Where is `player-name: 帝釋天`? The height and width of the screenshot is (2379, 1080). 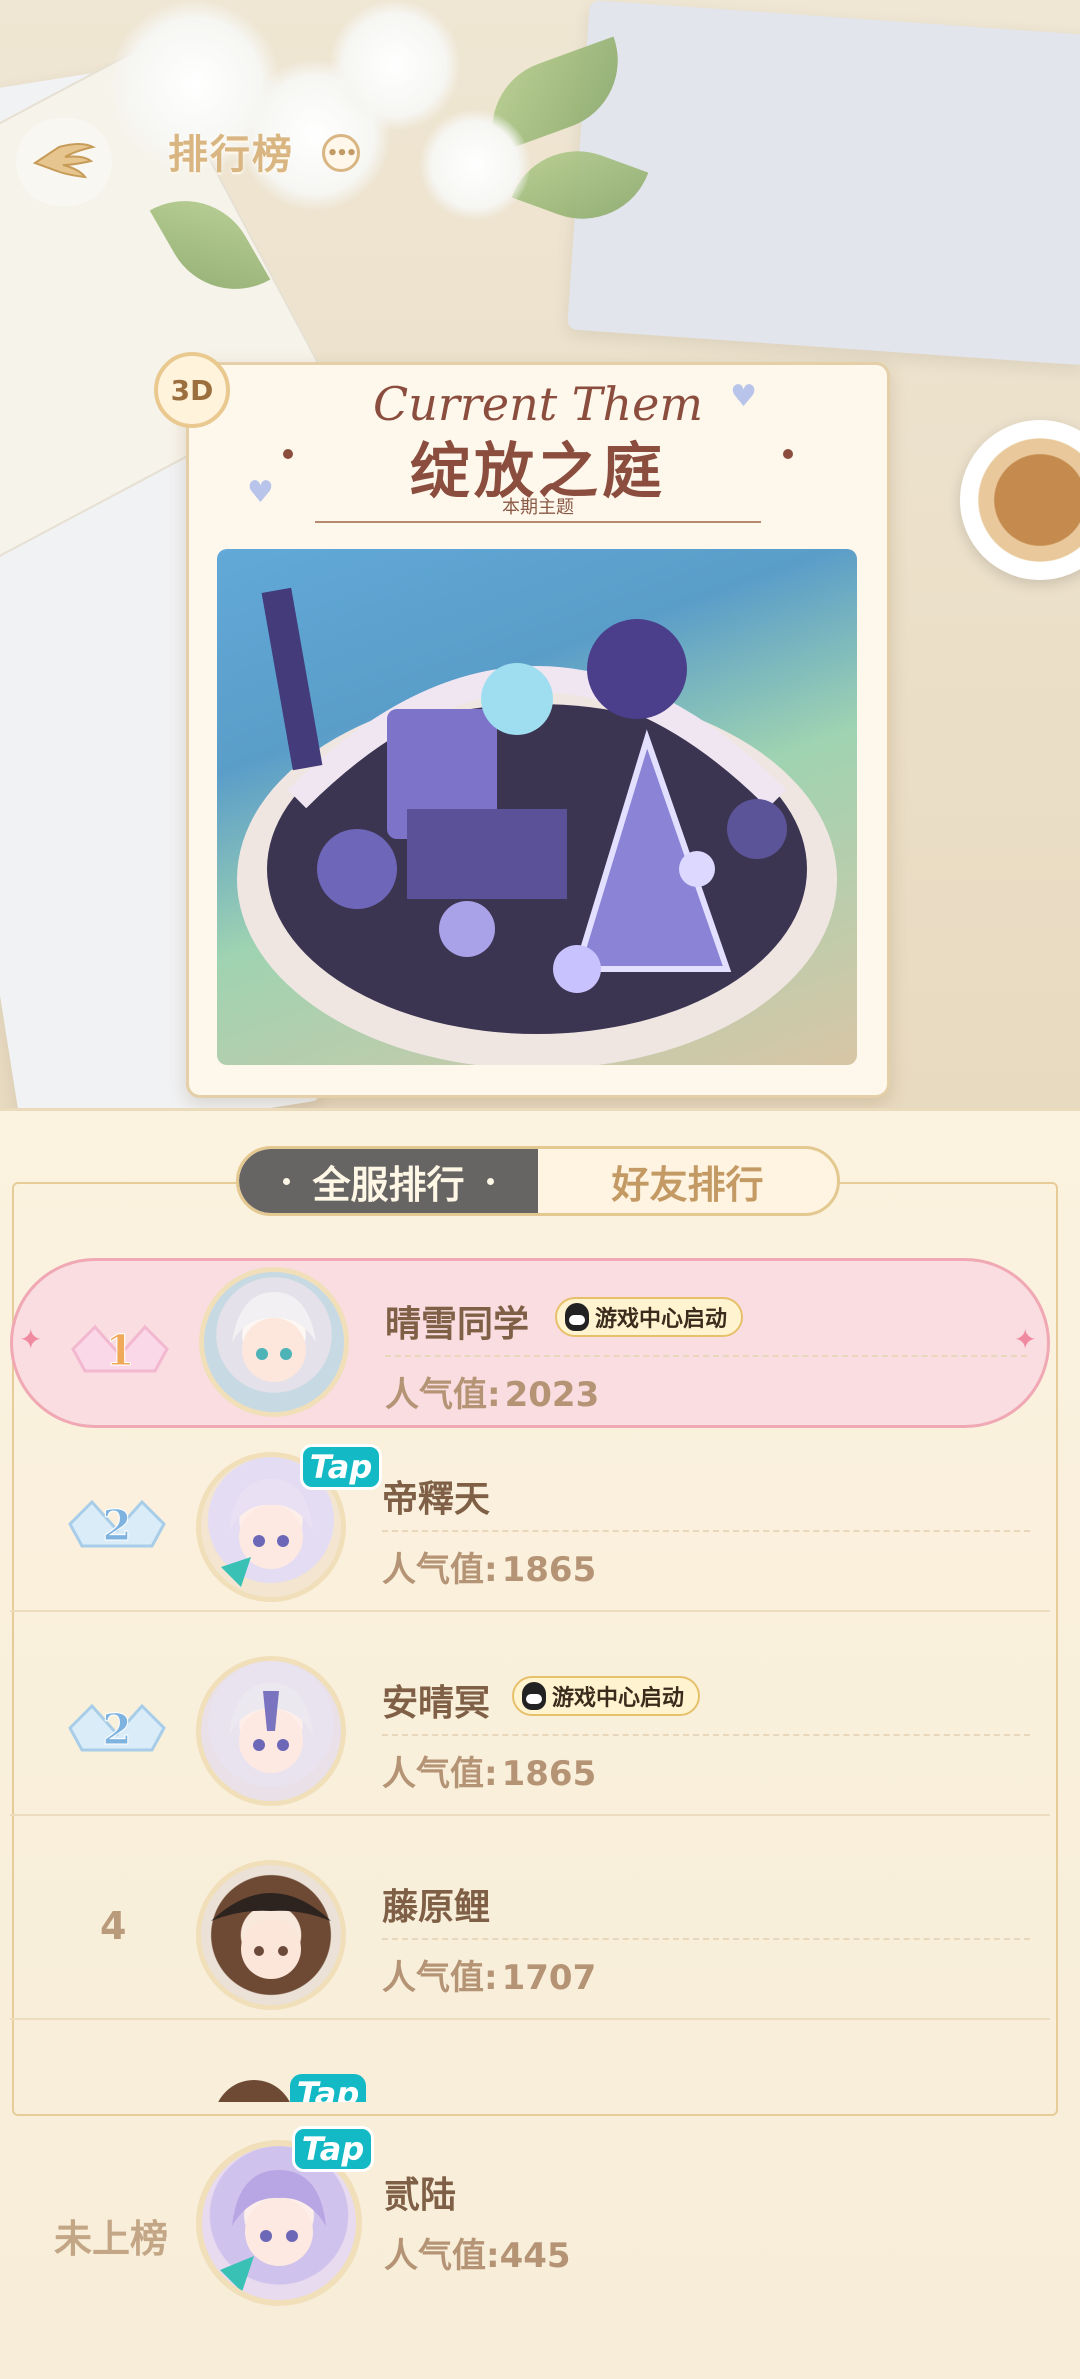
player-name: 帝釋天 is located at coordinates (436, 1499).